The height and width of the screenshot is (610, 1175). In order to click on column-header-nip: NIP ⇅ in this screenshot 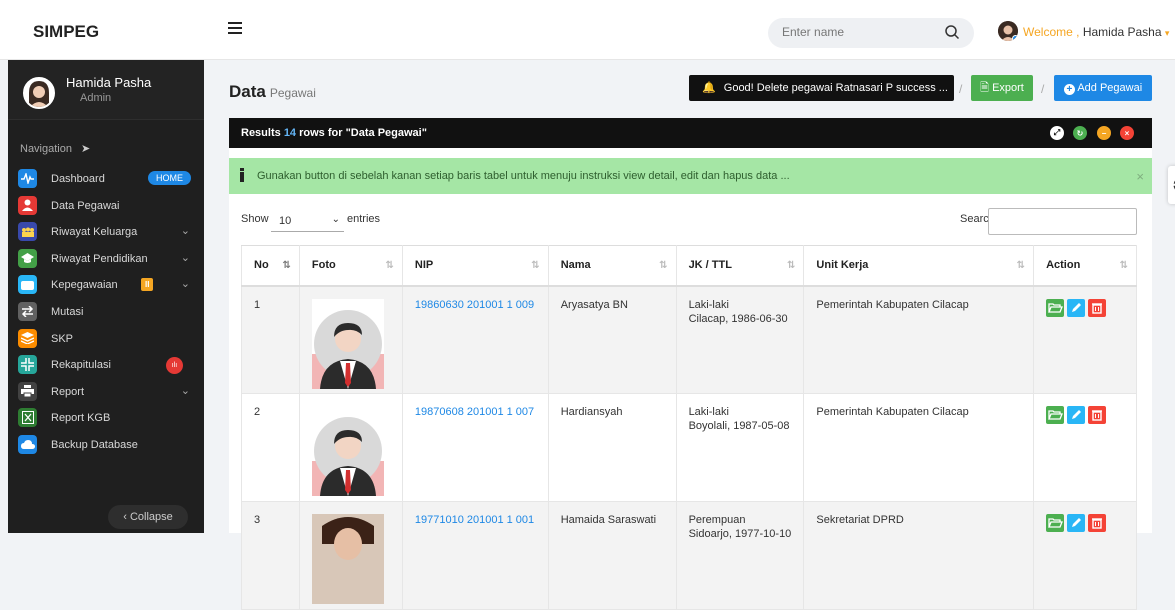, I will do `click(475, 266)`.